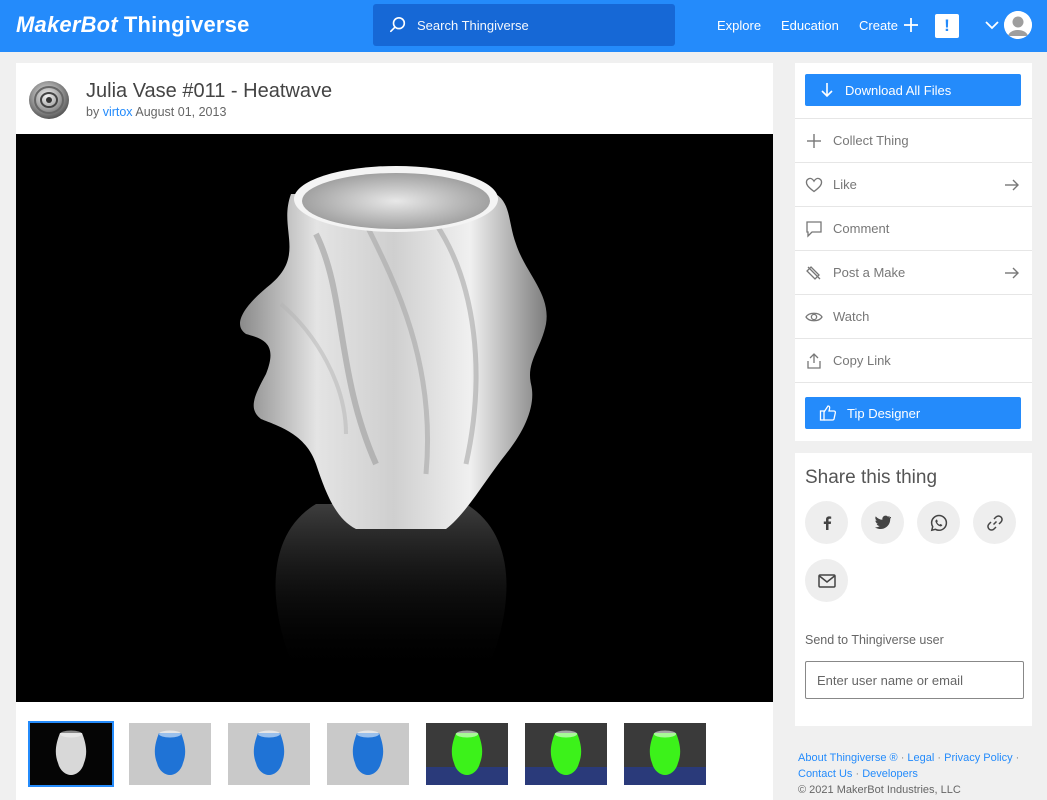 The height and width of the screenshot is (800, 1047). Describe the element at coordinates (978, 758) in the screenshot. I see `footer-privacy-link: Privacy Policy` at that location.